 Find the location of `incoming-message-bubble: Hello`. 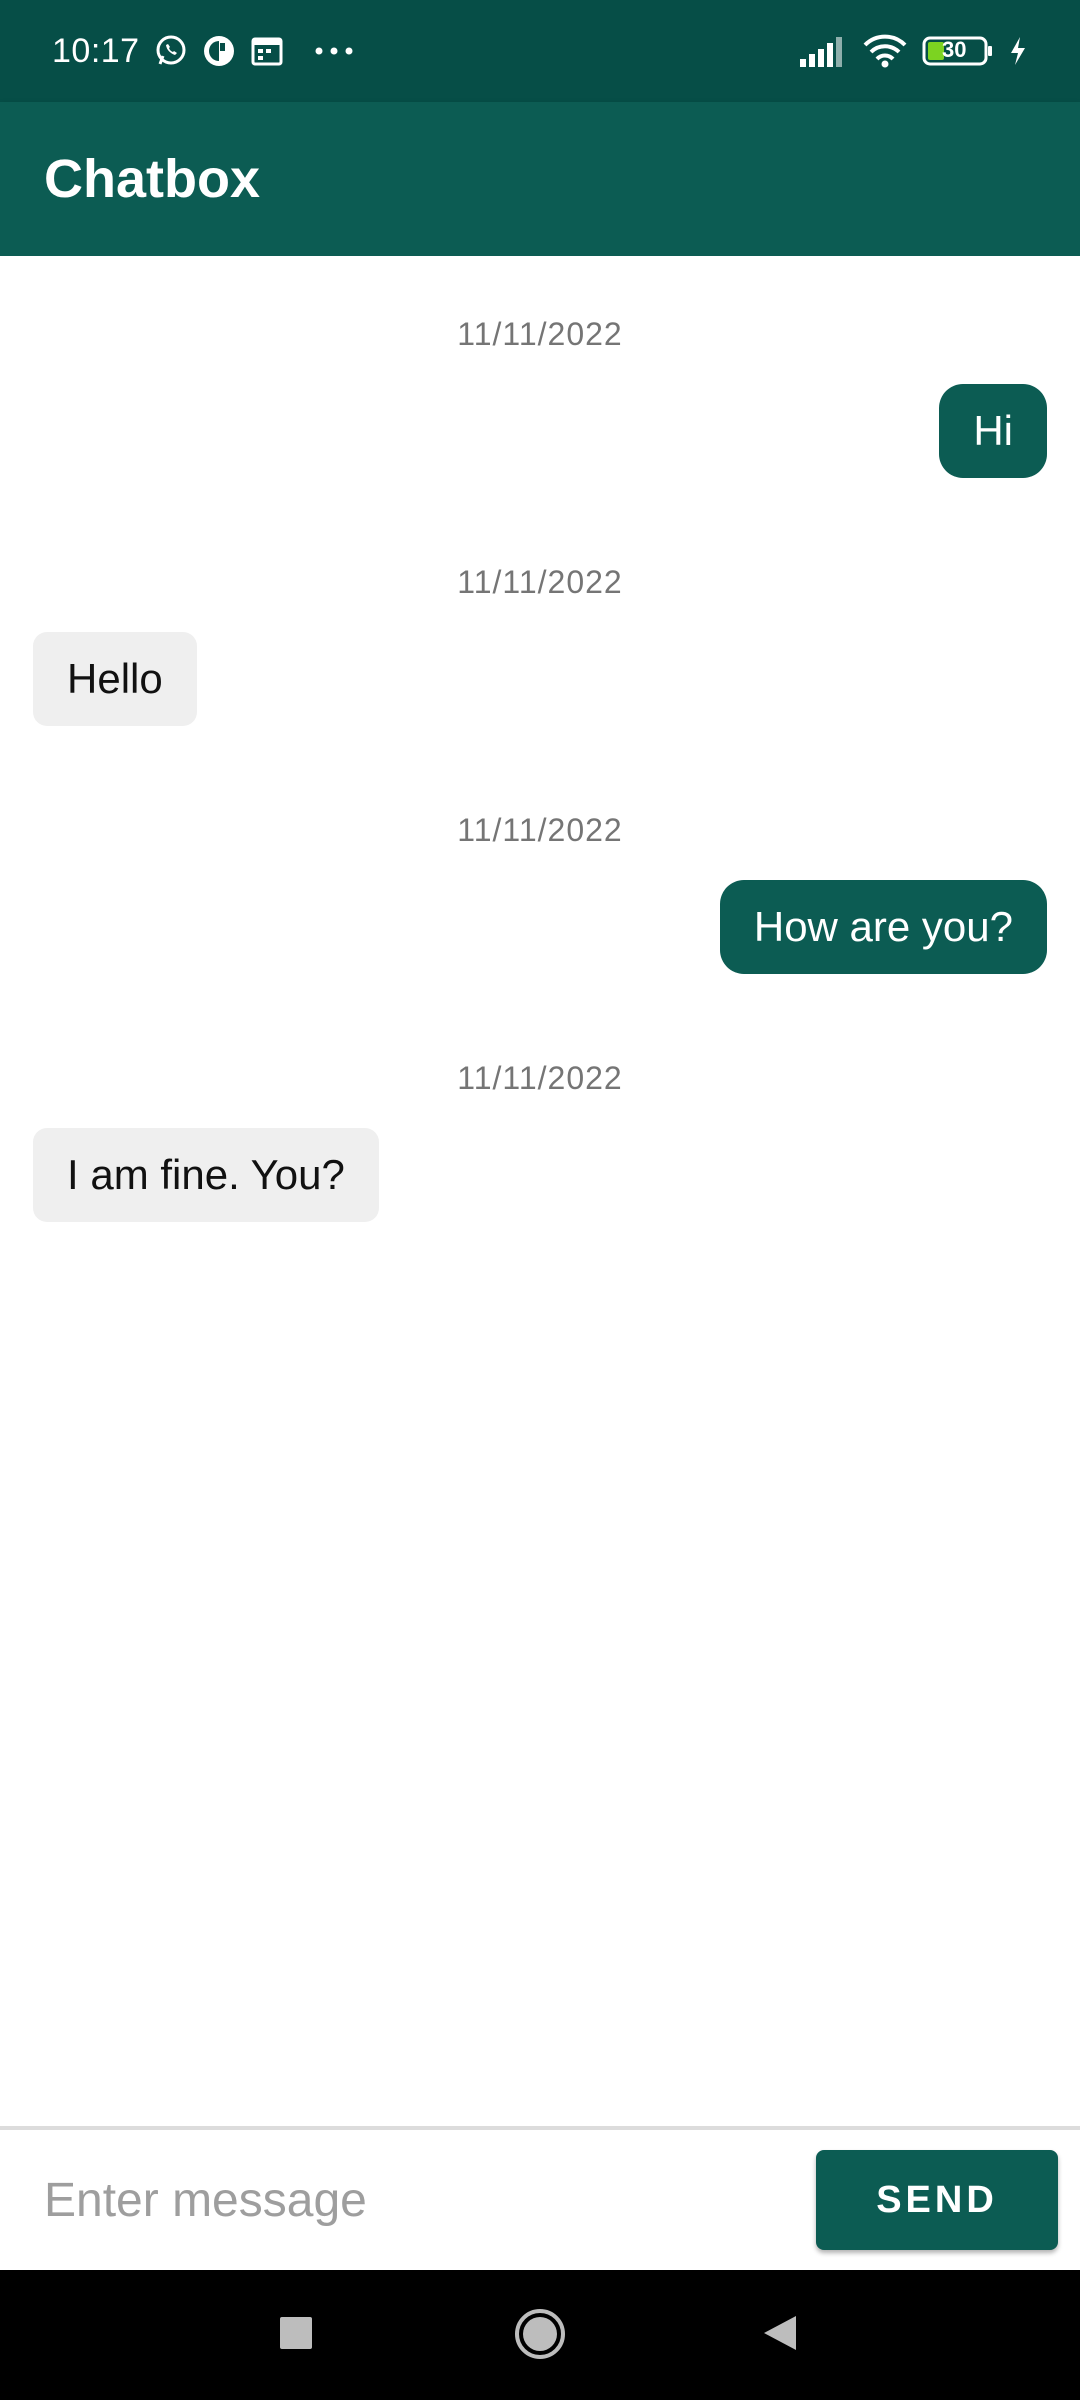

incoming-message-bubble: Hello is located at coordinates (115, 679).